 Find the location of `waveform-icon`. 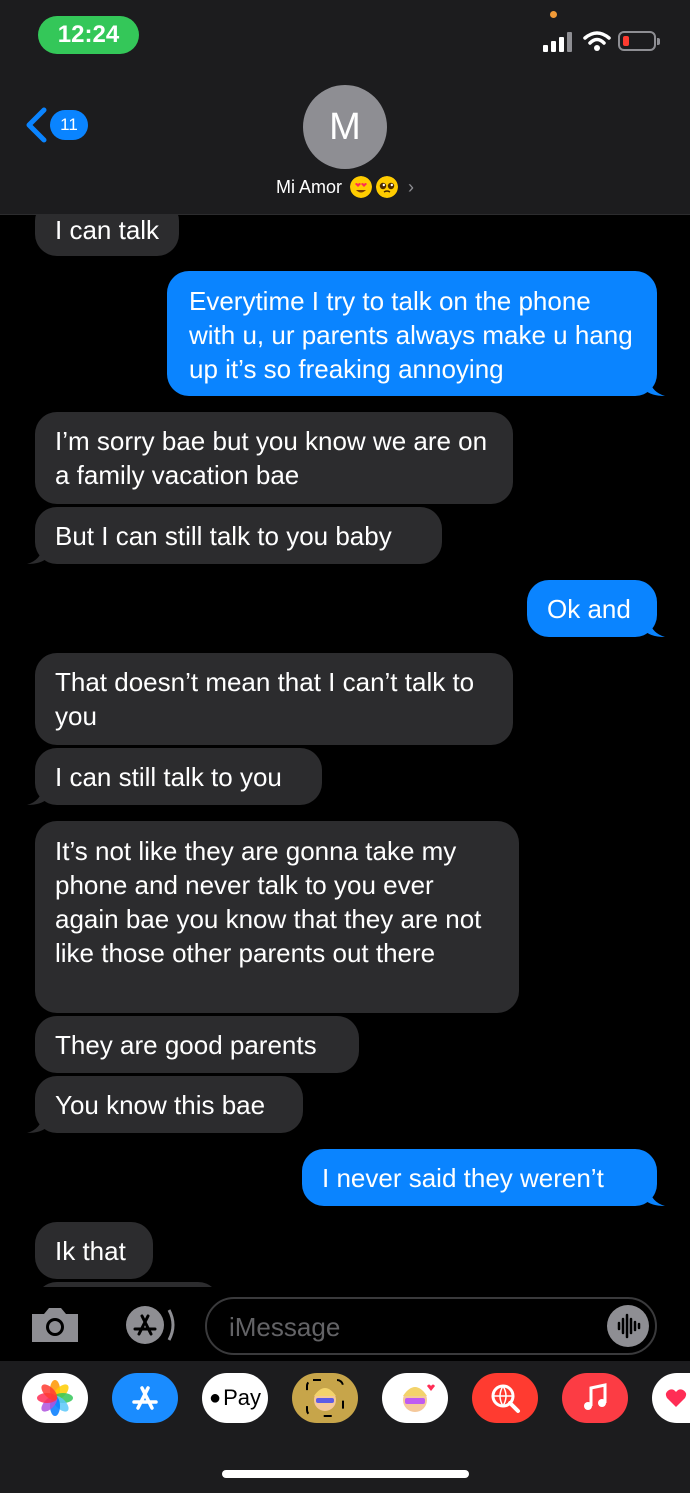

waveform-icon is located at coordinates (629, 1326).